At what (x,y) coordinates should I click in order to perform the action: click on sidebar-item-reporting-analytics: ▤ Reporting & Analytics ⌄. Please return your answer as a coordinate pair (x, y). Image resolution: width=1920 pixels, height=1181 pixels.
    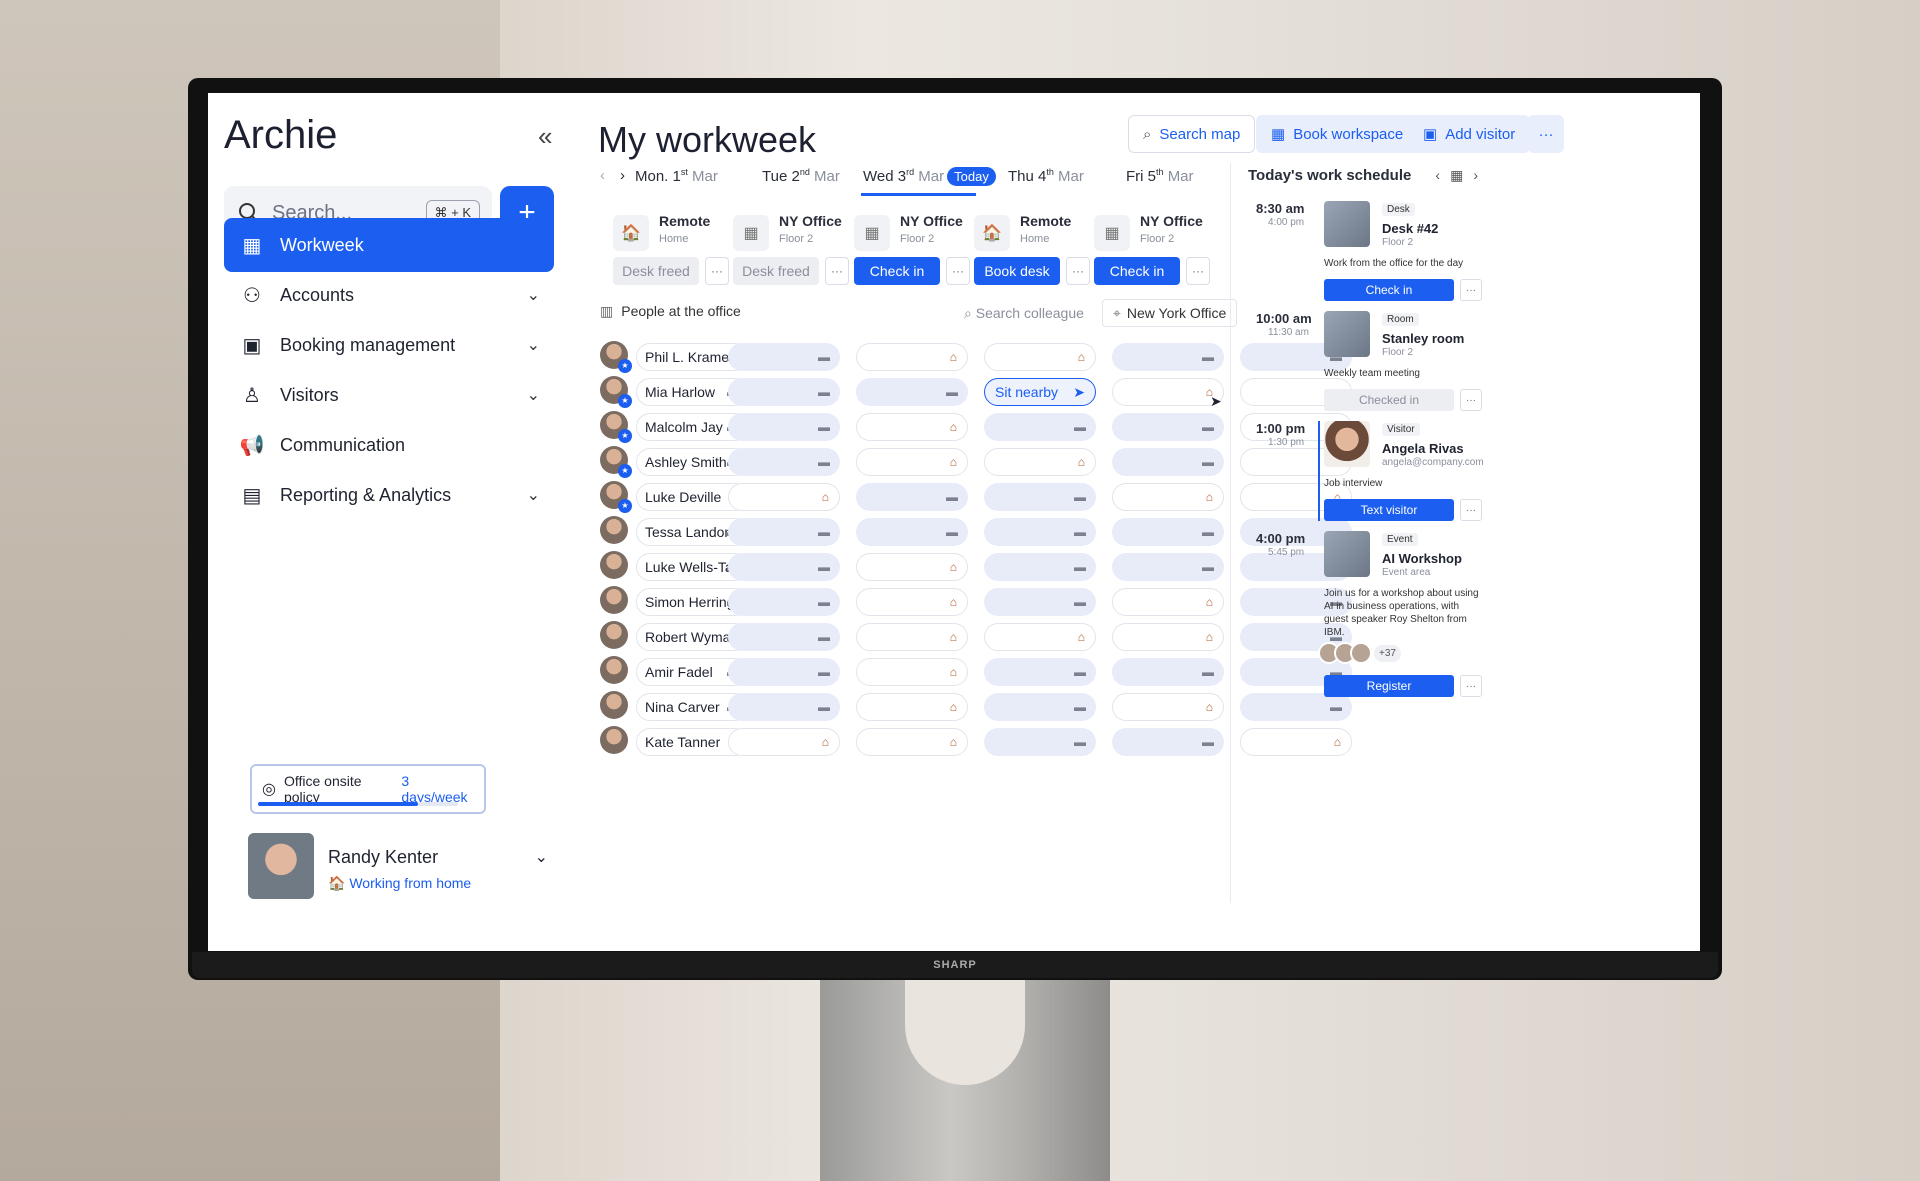
    Looking at the image, I should click on (389, 495).